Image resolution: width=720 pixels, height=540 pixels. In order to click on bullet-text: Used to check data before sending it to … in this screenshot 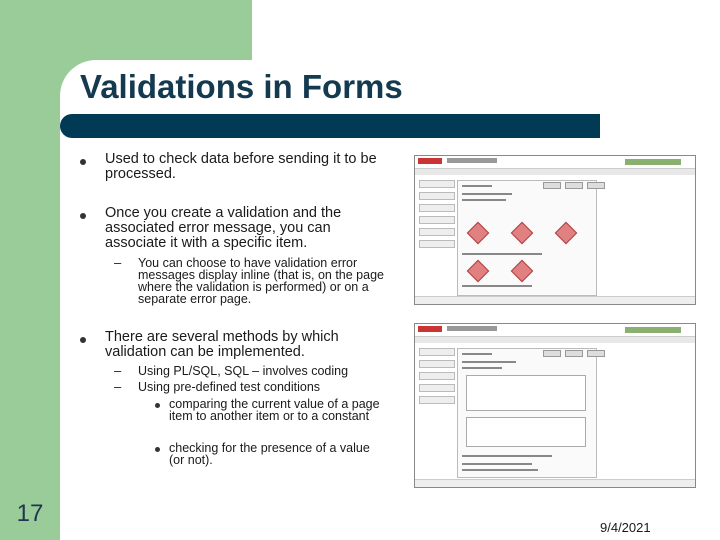, I will do `click(241, 166)`.